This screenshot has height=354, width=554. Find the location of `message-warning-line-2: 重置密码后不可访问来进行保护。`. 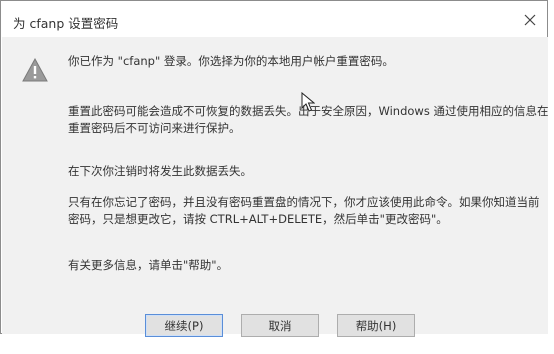

message-warning-line-2: 重置密码后不可访问来进行保护。 is located at coordinates (154, 128).